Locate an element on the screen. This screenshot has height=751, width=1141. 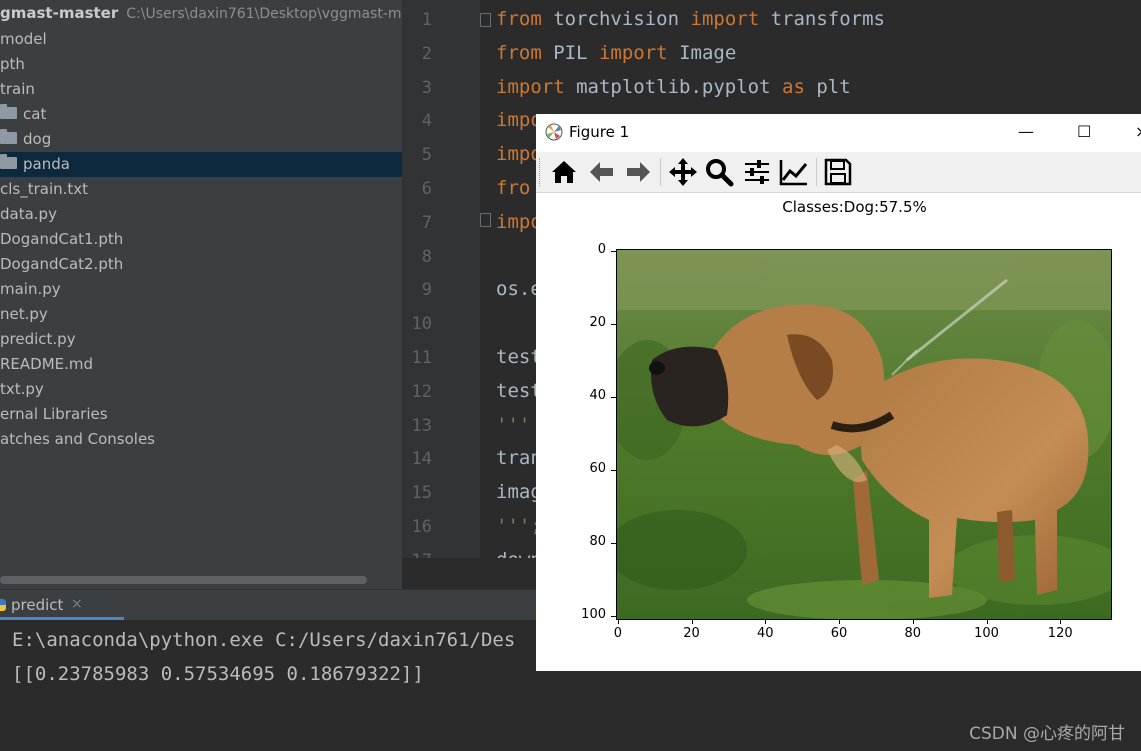
console-line: [[0.23785983 0.57534695 0.18679322]] is located at coordinates (218, 674).